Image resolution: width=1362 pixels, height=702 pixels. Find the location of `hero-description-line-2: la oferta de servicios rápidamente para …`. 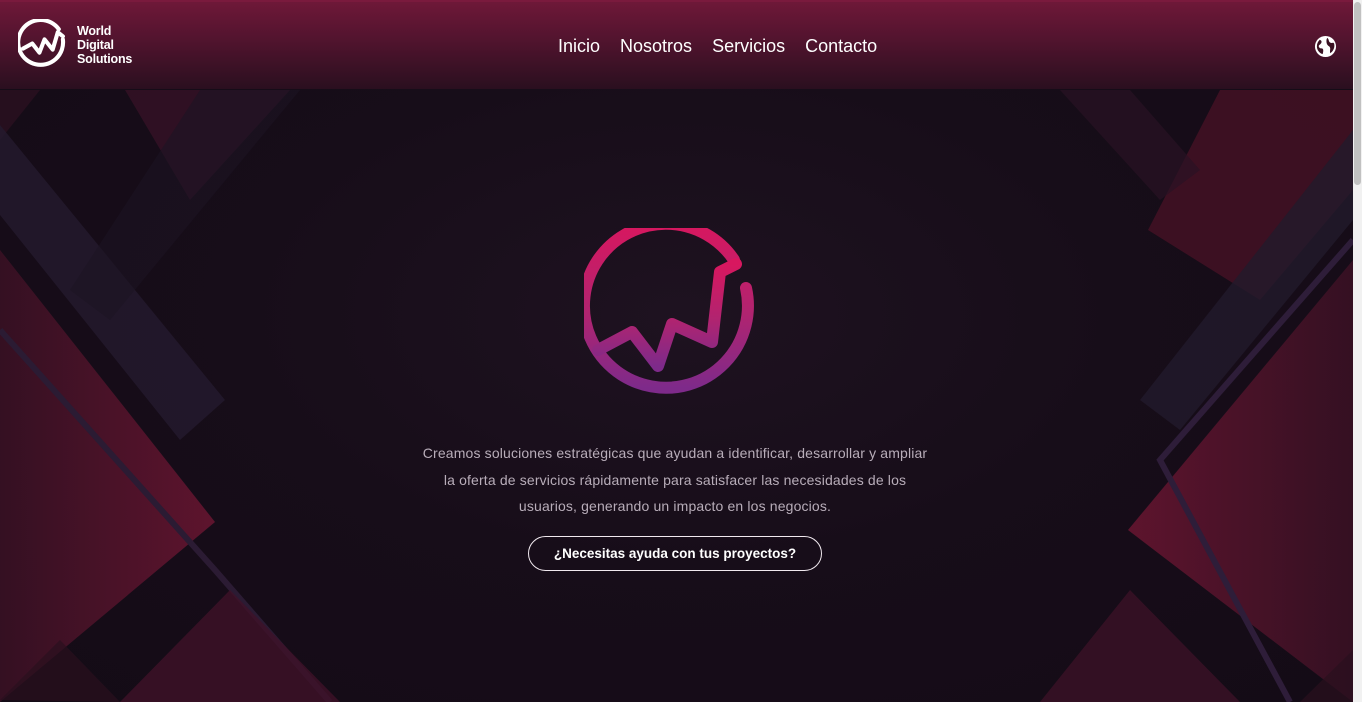

hero-description-line-2: la oferta de servicios rápidamente para … is located at coordinates (675, 479).